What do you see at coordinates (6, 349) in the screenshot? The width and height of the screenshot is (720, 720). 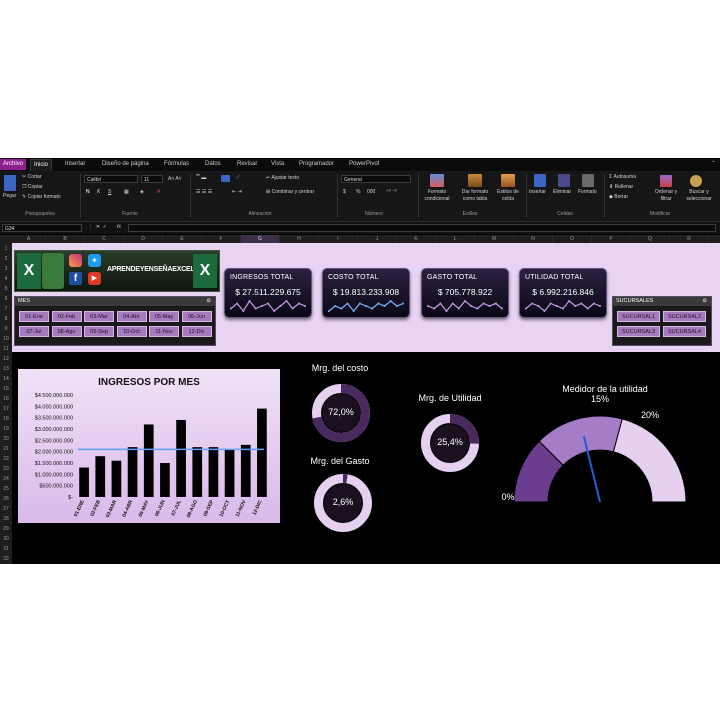 I see `row-header-11: 11` at bounding box center [6, 349].